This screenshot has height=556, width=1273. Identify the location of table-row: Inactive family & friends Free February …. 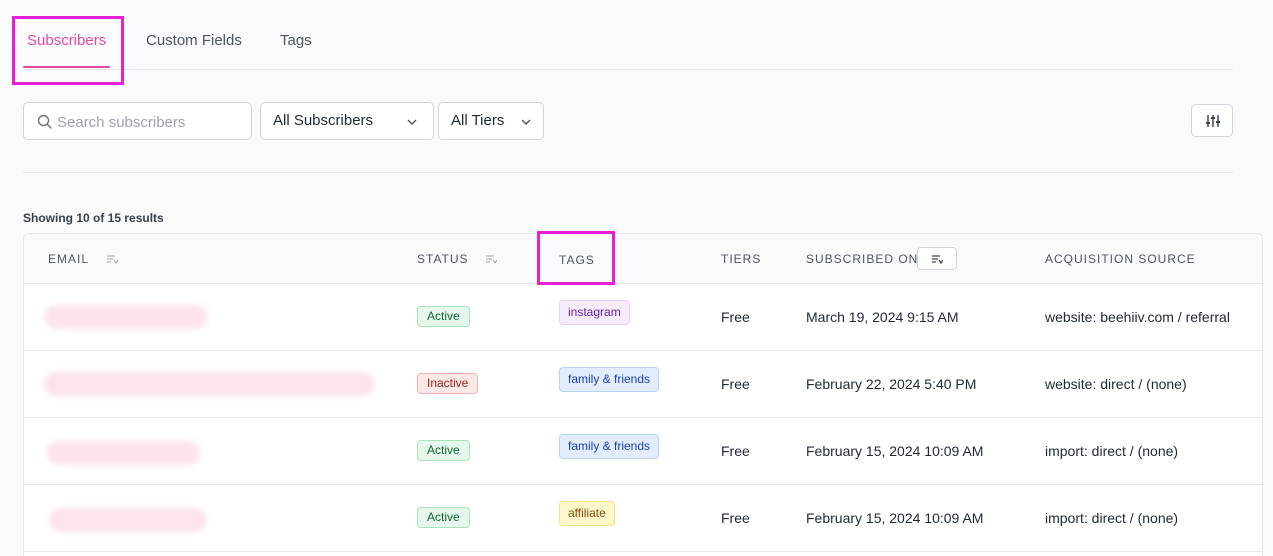
(643, 384).